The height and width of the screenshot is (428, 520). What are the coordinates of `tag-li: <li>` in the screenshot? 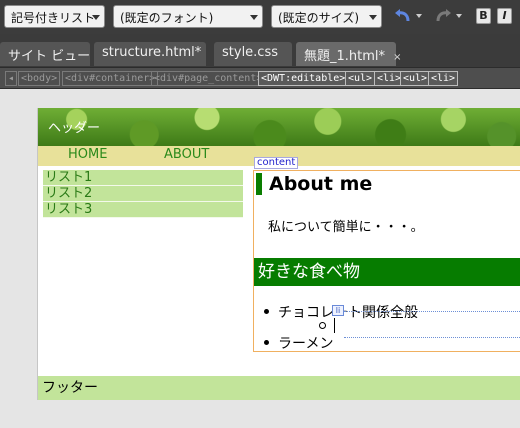 It's located at (443, 78).